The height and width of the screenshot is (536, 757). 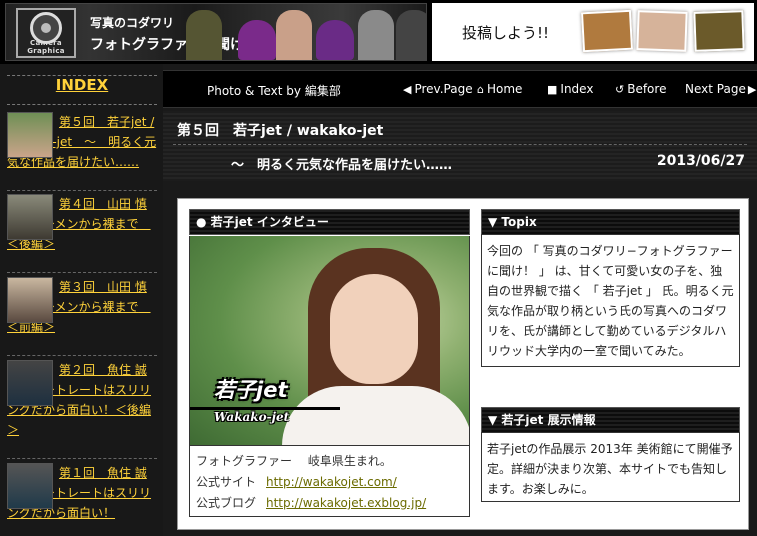 I want to click on sample-photo-dog, so click(x=607, y=31).